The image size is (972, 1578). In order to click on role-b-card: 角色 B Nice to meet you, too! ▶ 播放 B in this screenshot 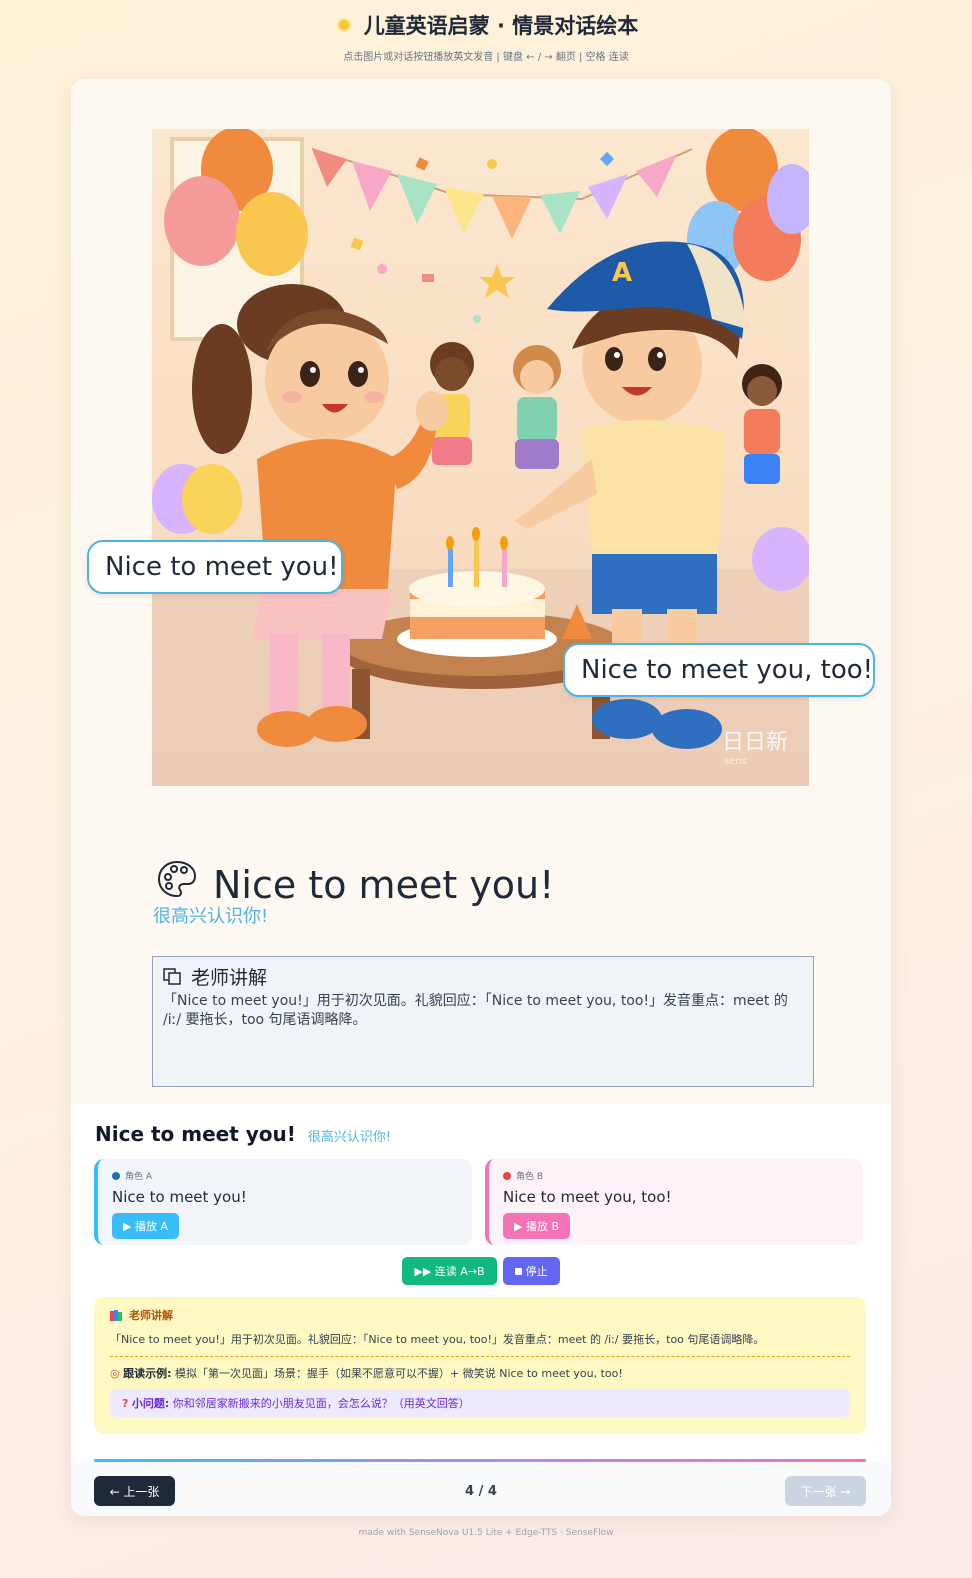, I will do `click(674, 1202)`.